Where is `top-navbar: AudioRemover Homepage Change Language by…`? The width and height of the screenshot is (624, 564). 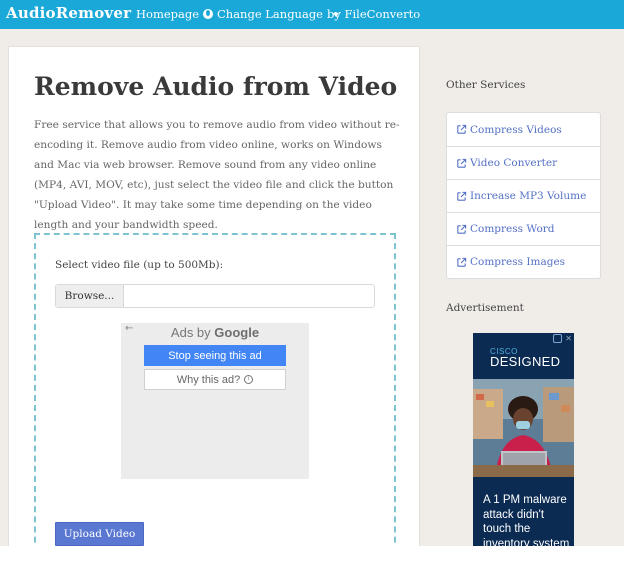 top-navbar: AudioRemover Homepage Change Language by… is located at coordinates (312, 14).